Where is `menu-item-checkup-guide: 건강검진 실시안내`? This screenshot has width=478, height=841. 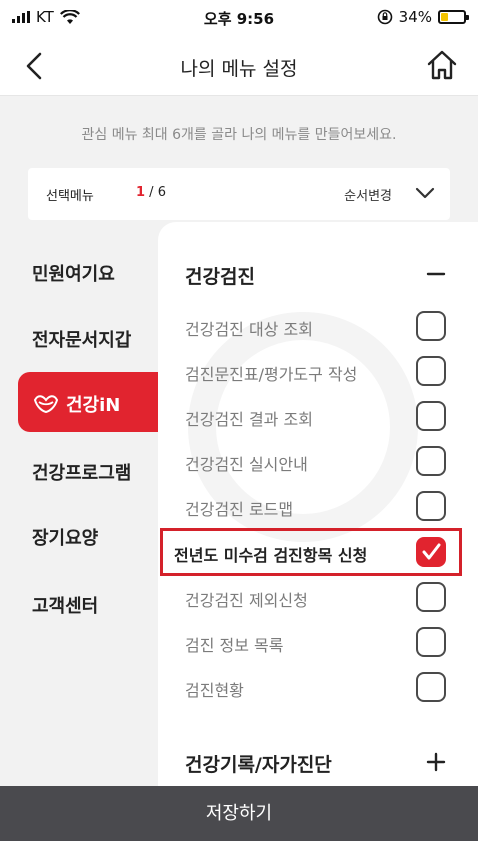
menu-item-checkup-guide: 건강검진 실시안내 is located at coordinates (318, 461).